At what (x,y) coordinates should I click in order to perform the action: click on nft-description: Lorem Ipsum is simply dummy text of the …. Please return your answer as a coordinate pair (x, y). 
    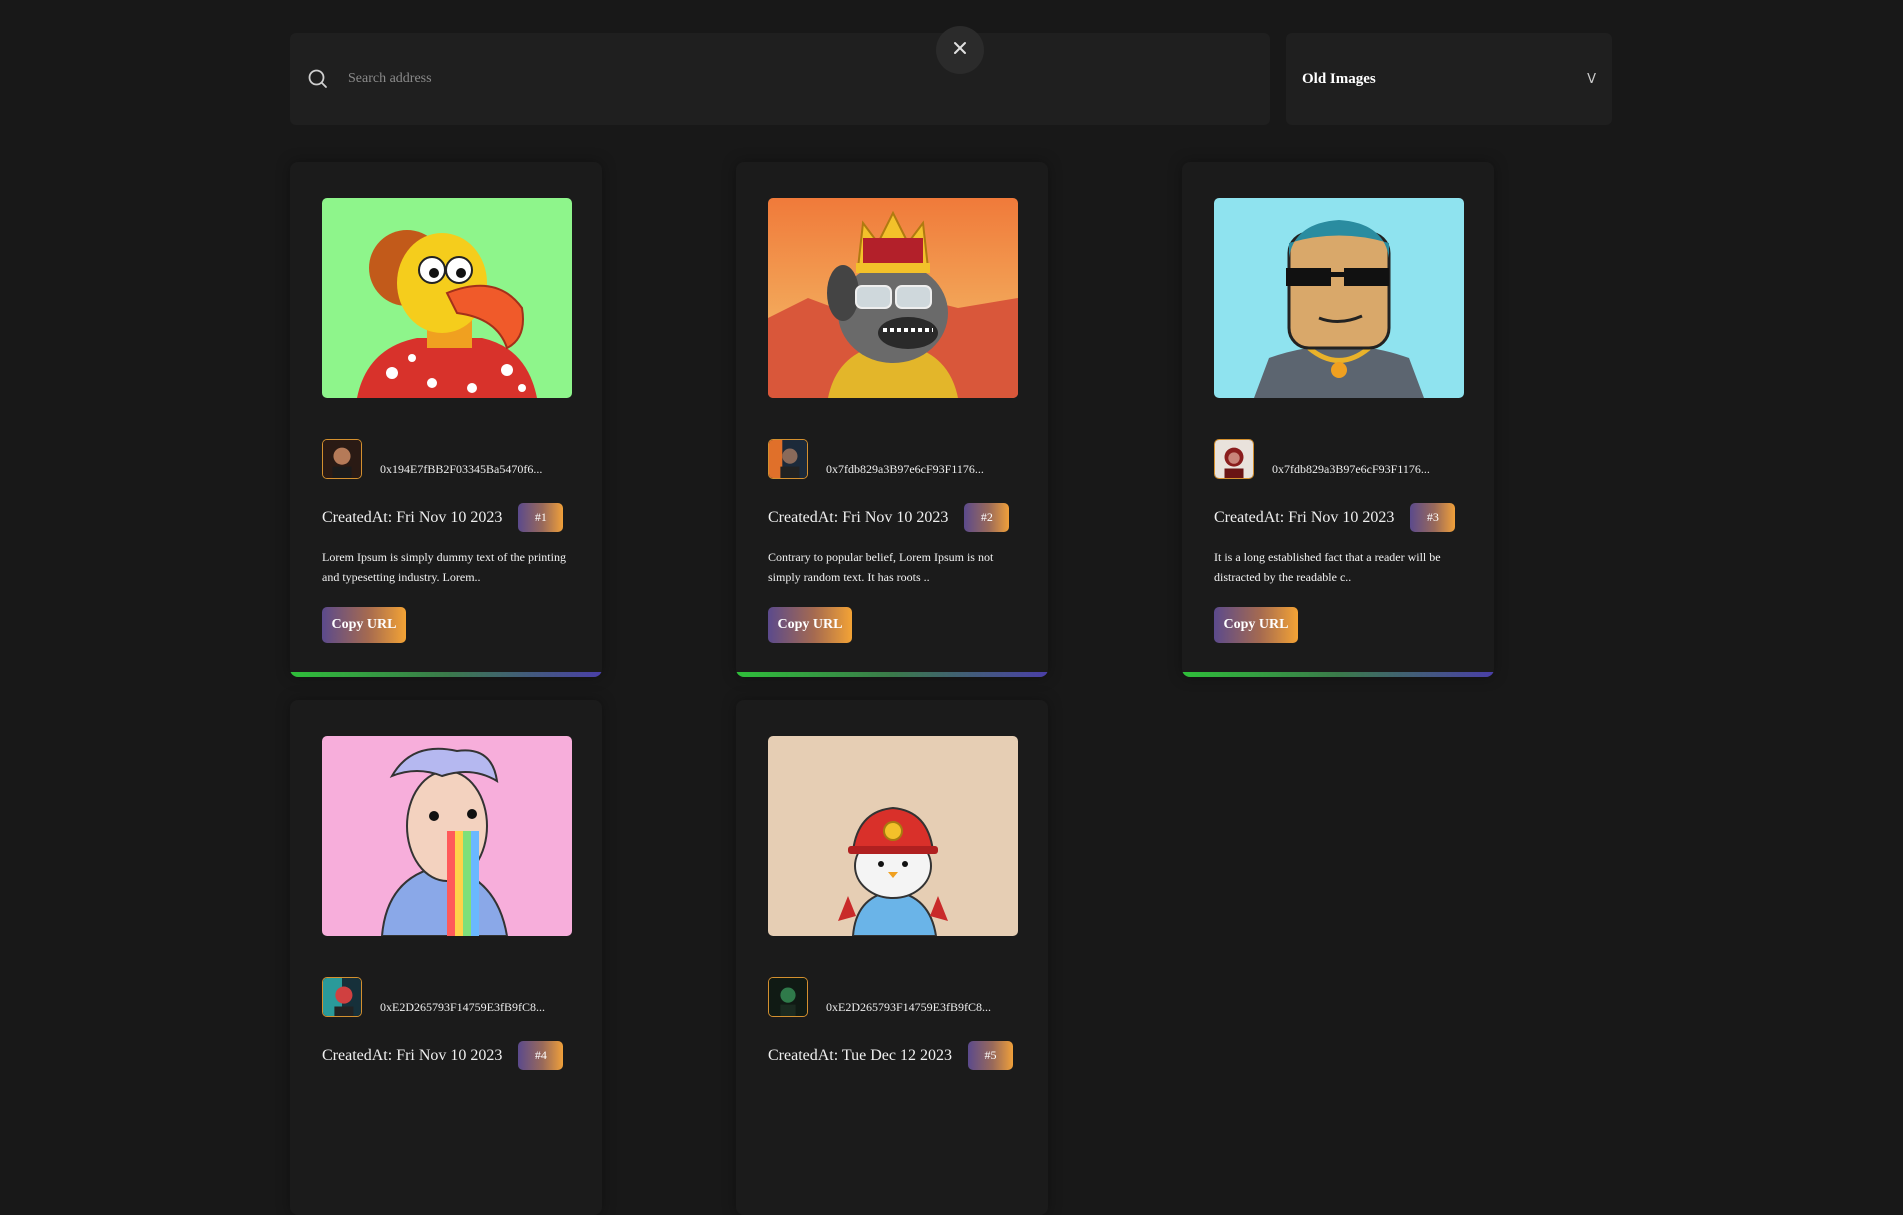
    Looking at the image, I should click on (444, 567).